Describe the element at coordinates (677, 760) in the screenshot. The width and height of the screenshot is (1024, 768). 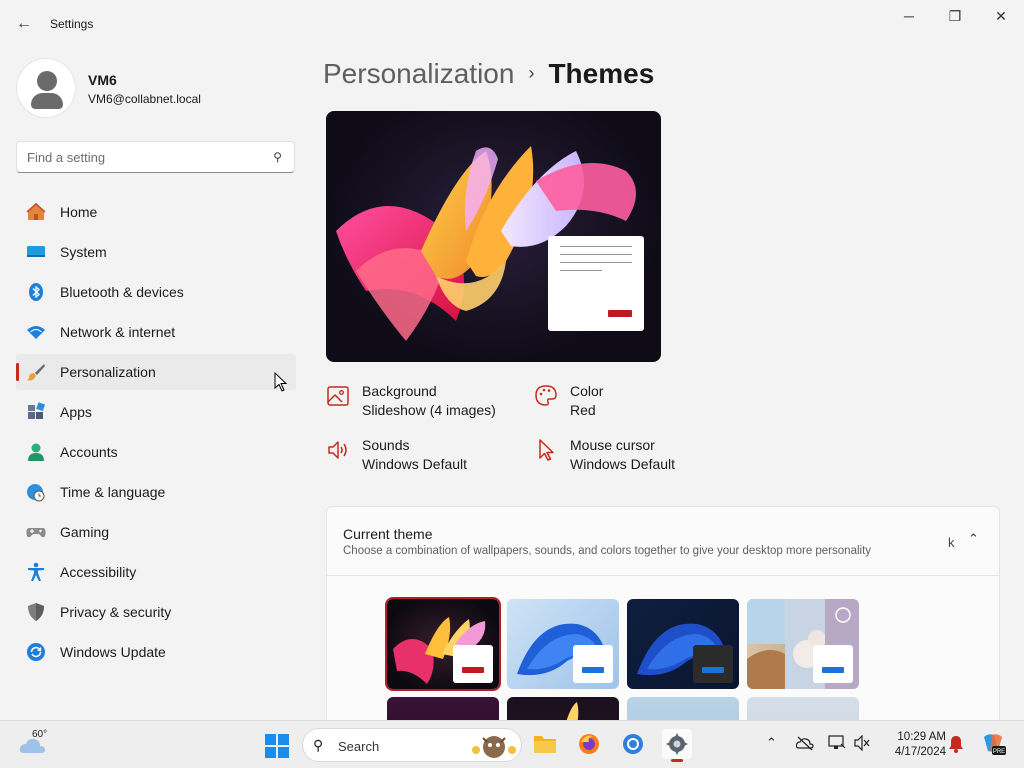
I see `active-app-indicator` at that location.